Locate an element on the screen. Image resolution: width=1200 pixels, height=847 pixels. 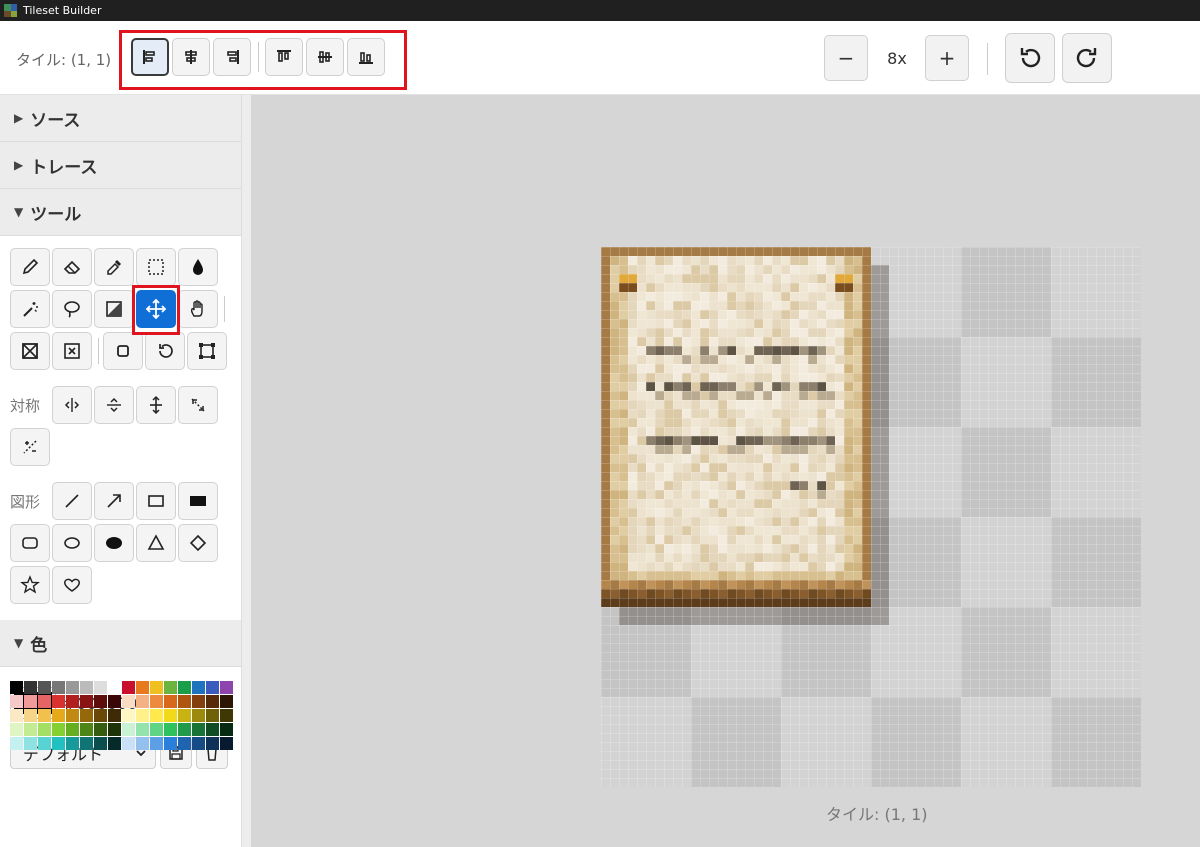
align-middle-vertical-button is located at coordinates (325, 57).